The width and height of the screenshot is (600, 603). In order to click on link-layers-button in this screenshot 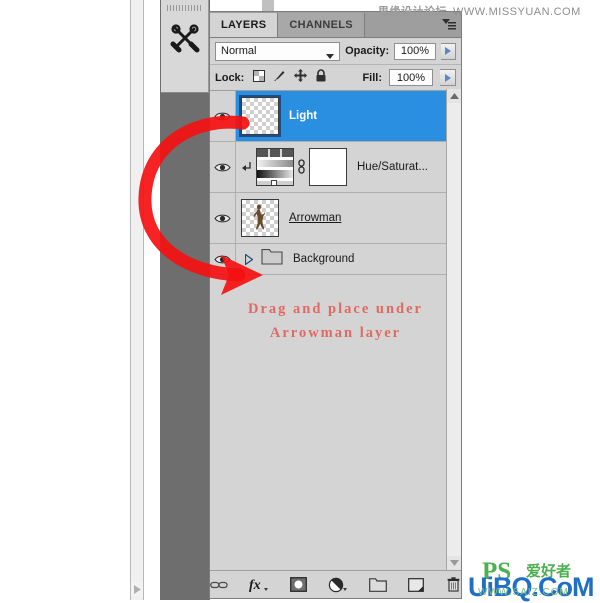, I will do `click(219, 585)`.